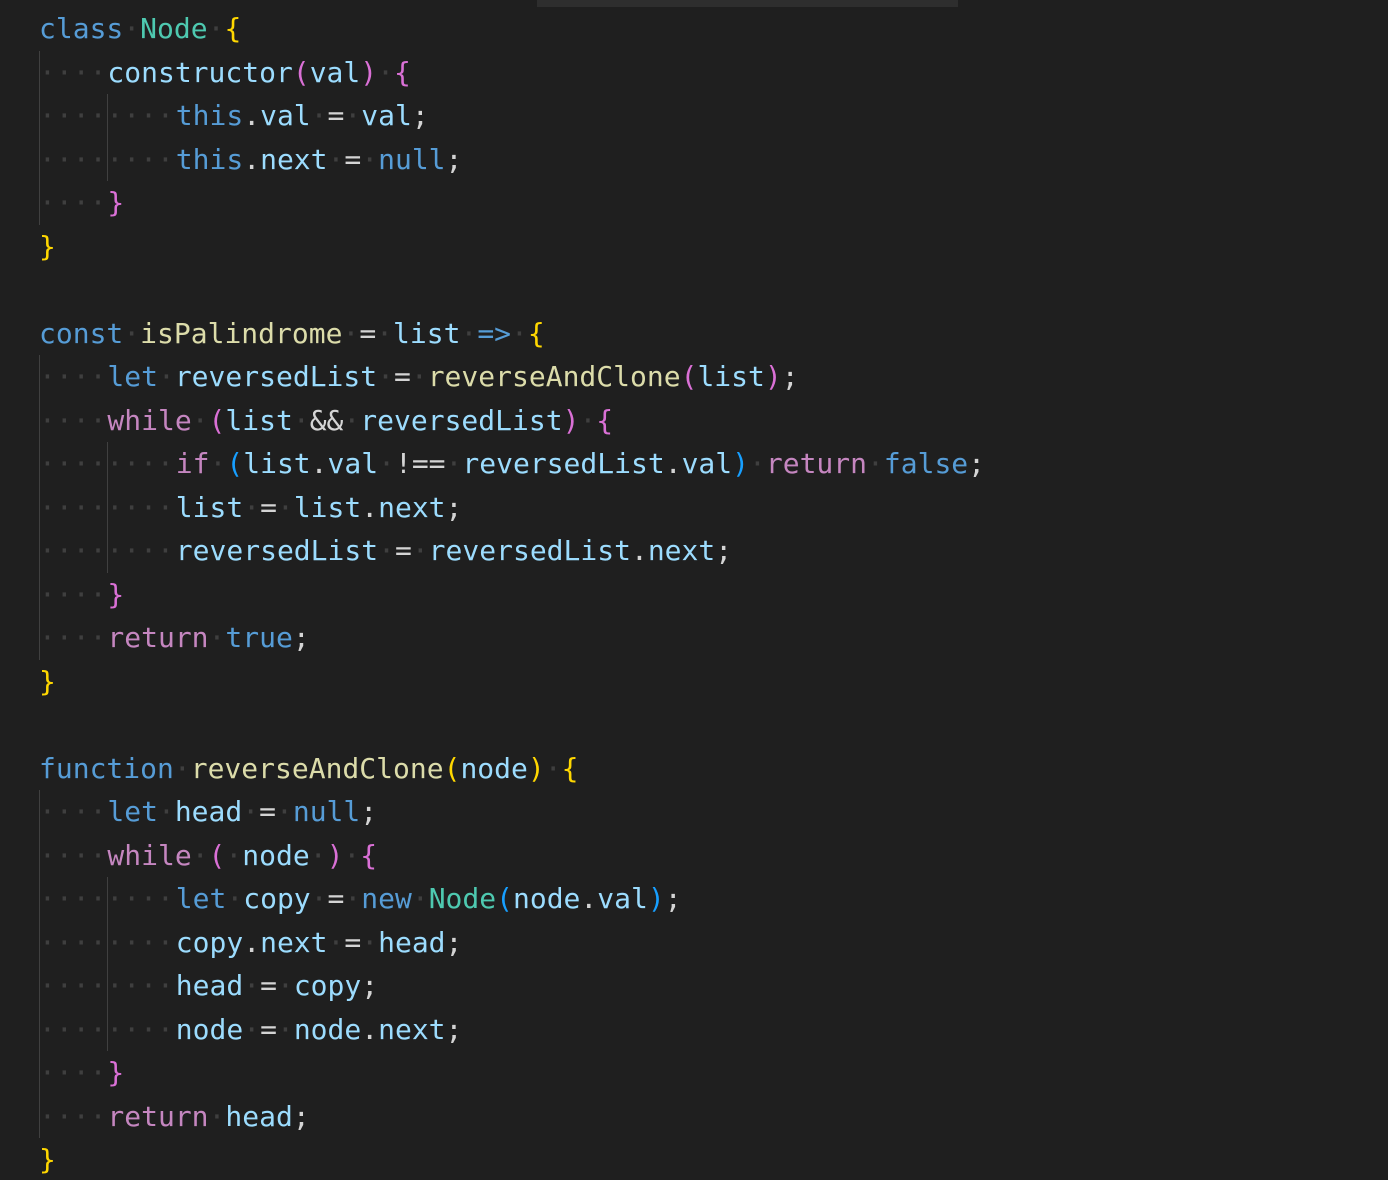  What do you see at coordinates (462, 898) in the screenshot?
I see `code-token: Node` at bounding box center [462, 898].